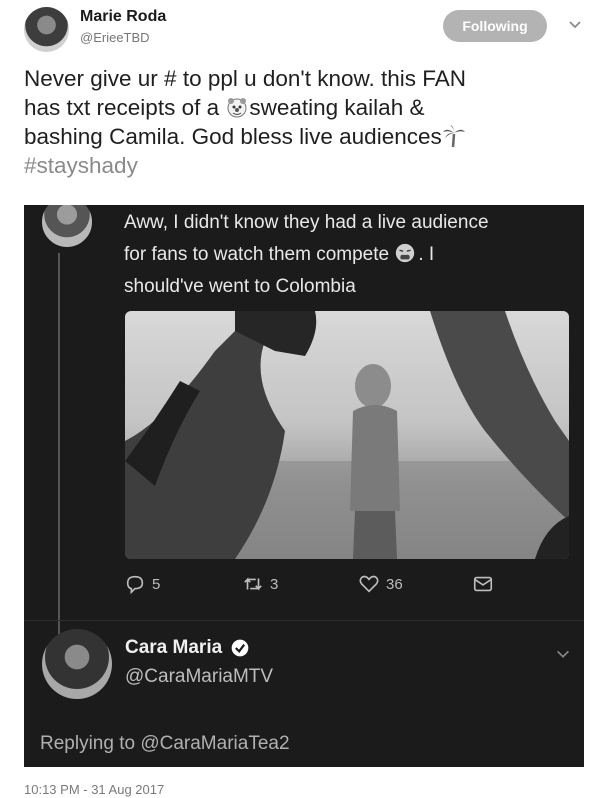 Image resolution: width=608 pixels, height=798 pixels. Describe the element at coordinates (81, 165) in the screenshot. I see `hashtag-link: #stayshady` at that location.